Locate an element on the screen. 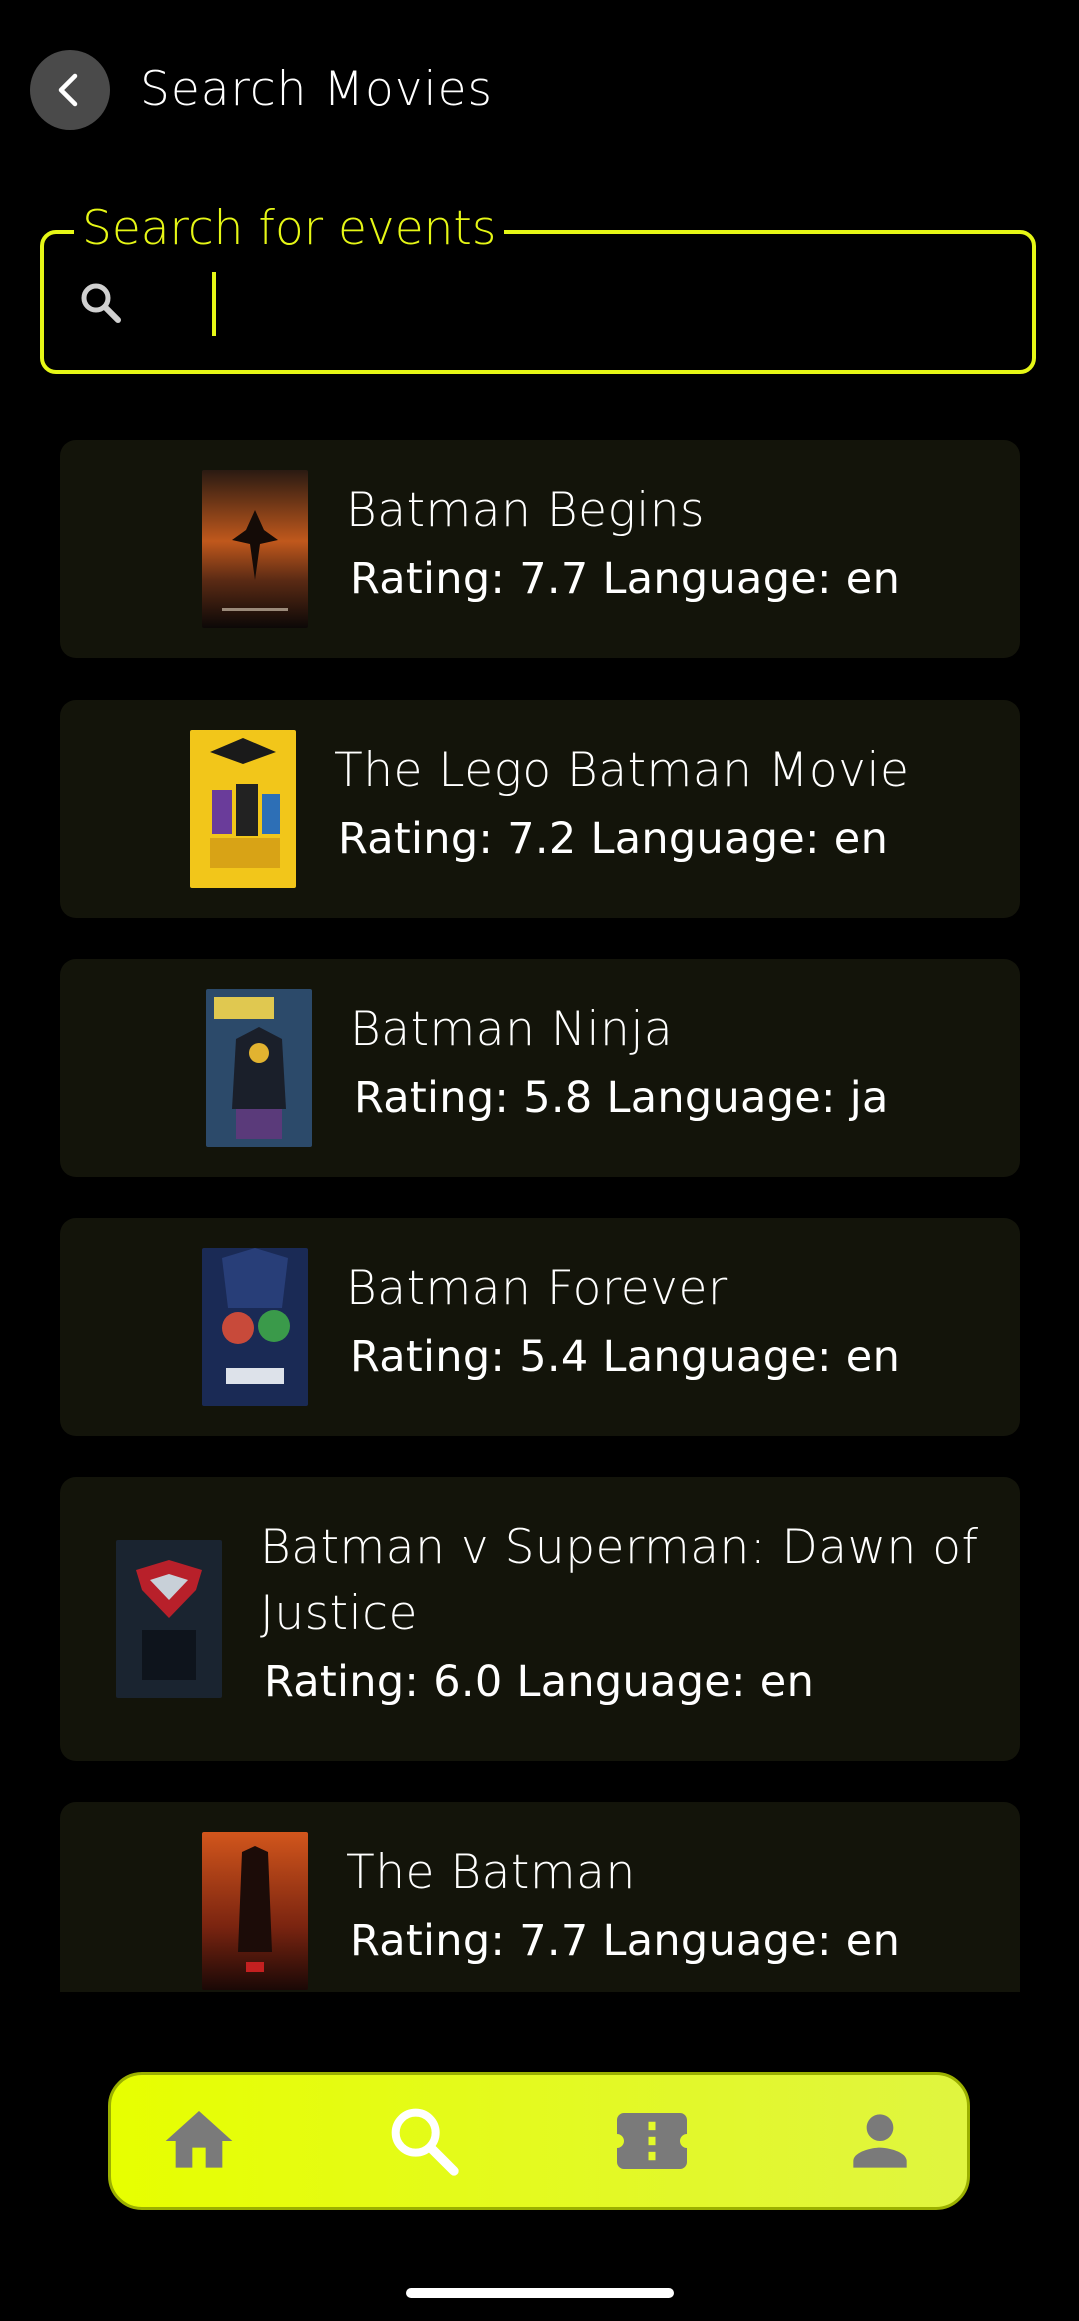  bottom-navigation is located at coordinates (539, 2141).